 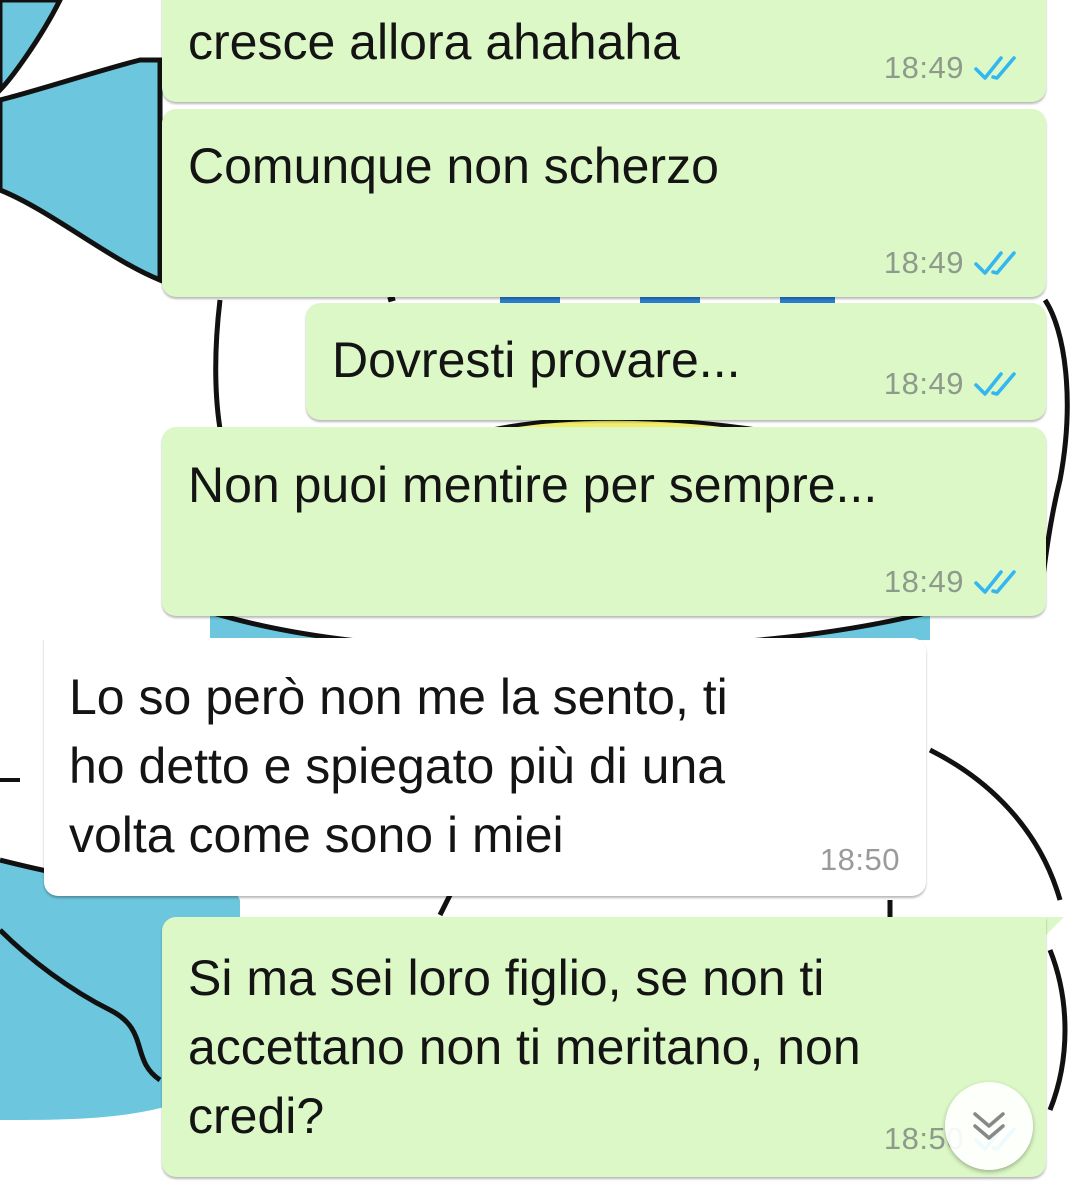 I want to click on message-bubble-outgoing: cresce allora ahahaha 18:49, so click(x=604, y=51).